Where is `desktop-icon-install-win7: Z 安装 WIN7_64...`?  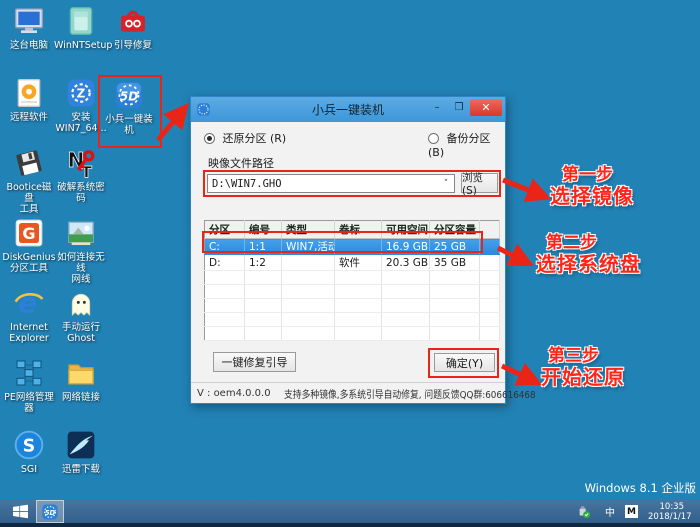 desktop-icon-install-win7: Z 安装 WIN7_64... is located at coordinates (81, 105).